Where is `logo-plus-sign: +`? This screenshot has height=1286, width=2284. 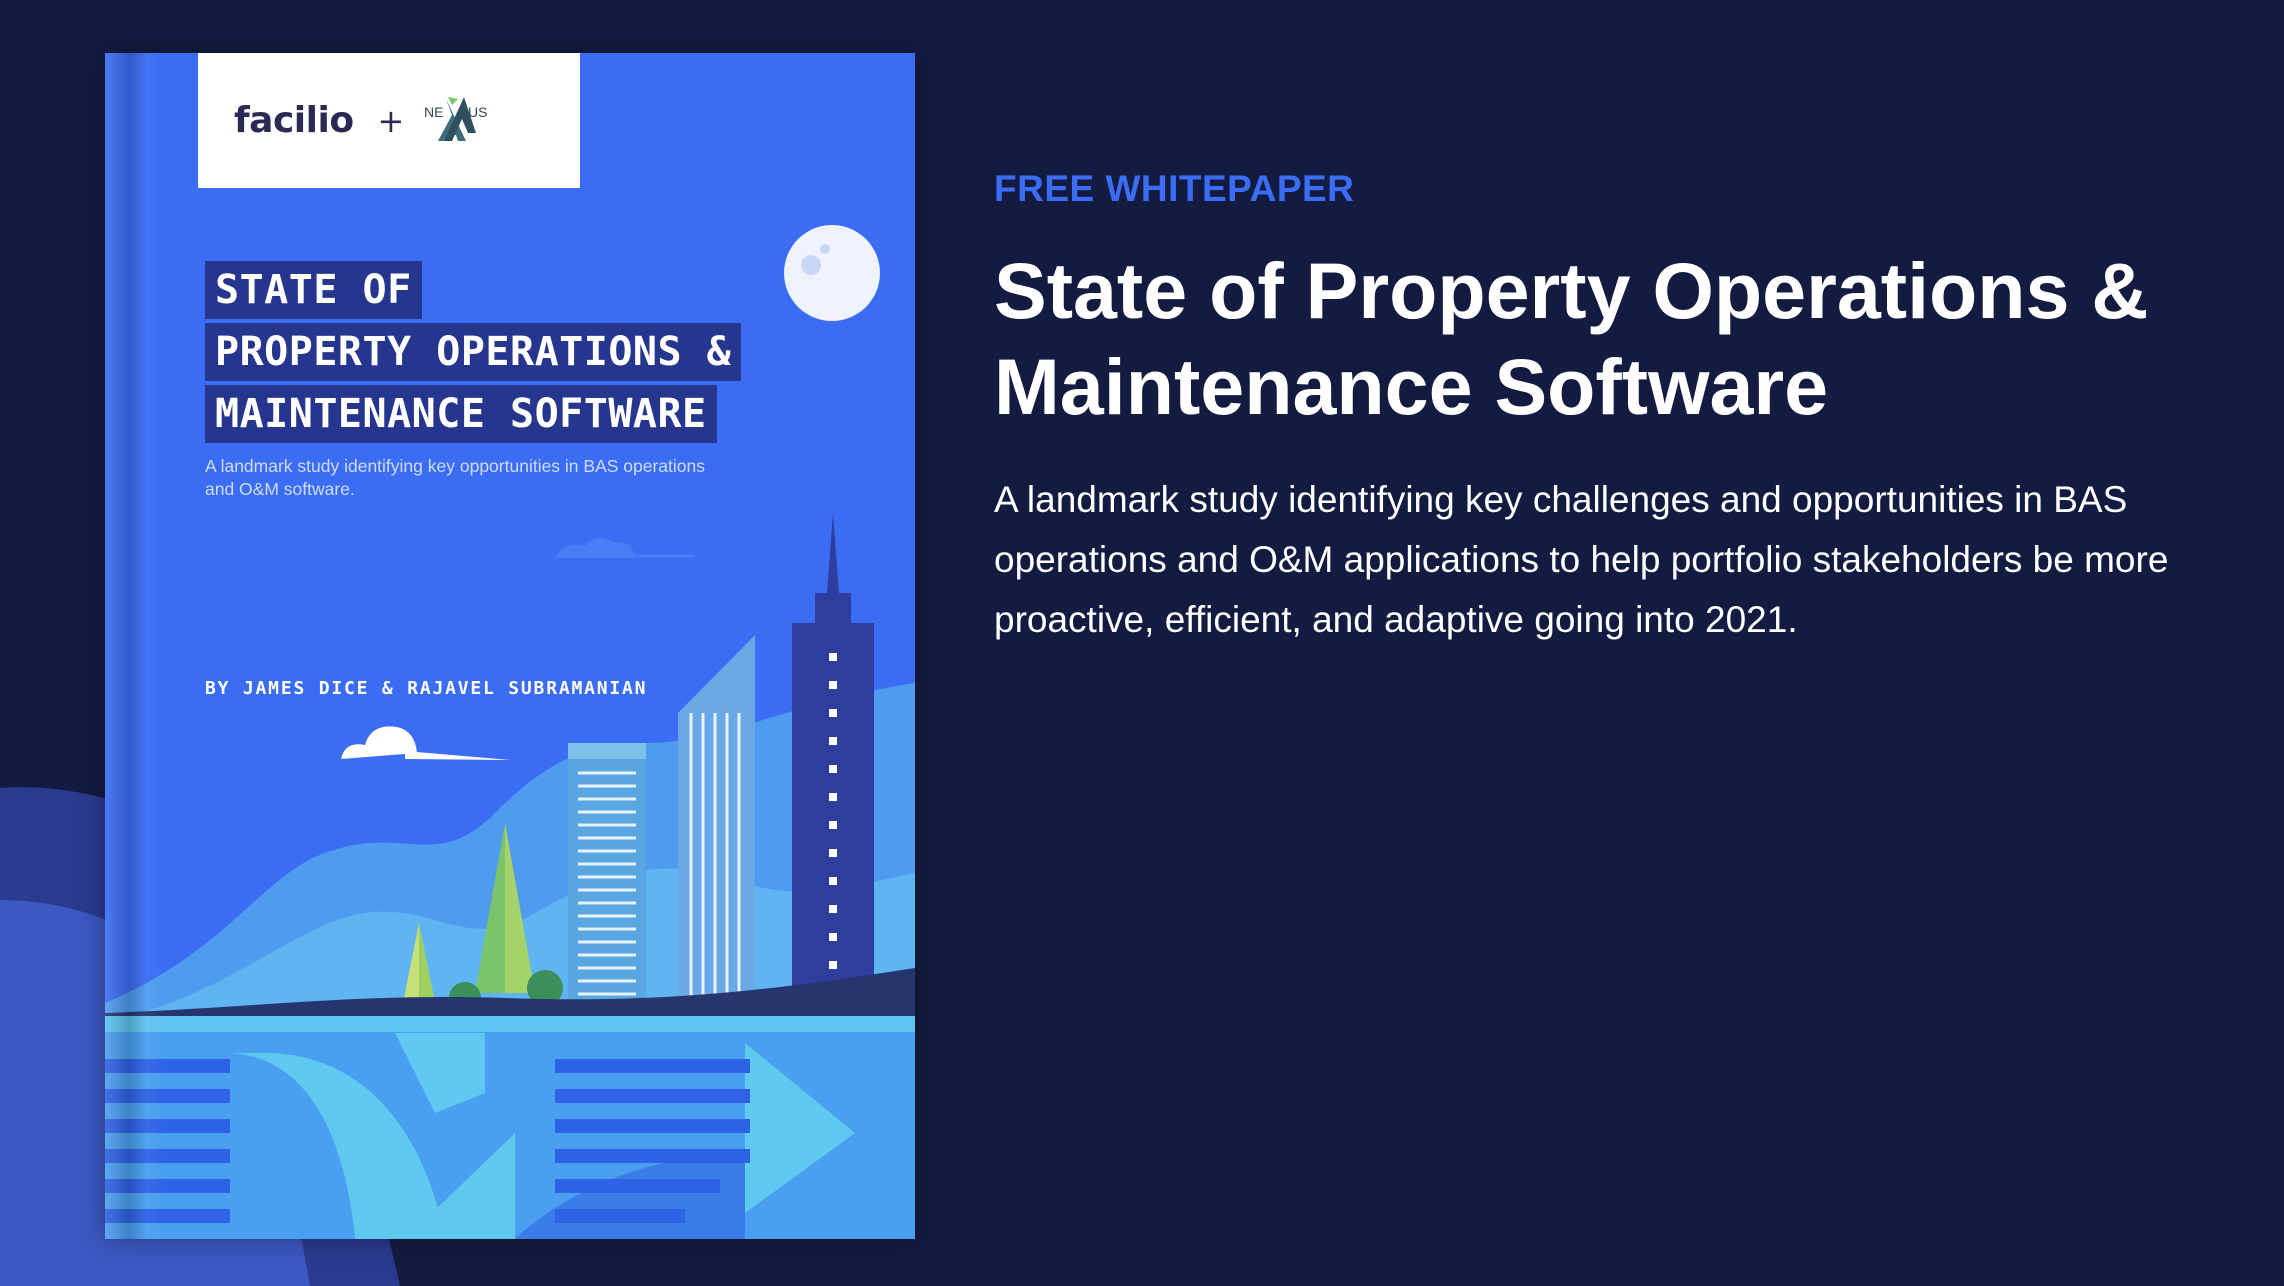 logo-plus-sign: + is located at coordinates (391, 120).